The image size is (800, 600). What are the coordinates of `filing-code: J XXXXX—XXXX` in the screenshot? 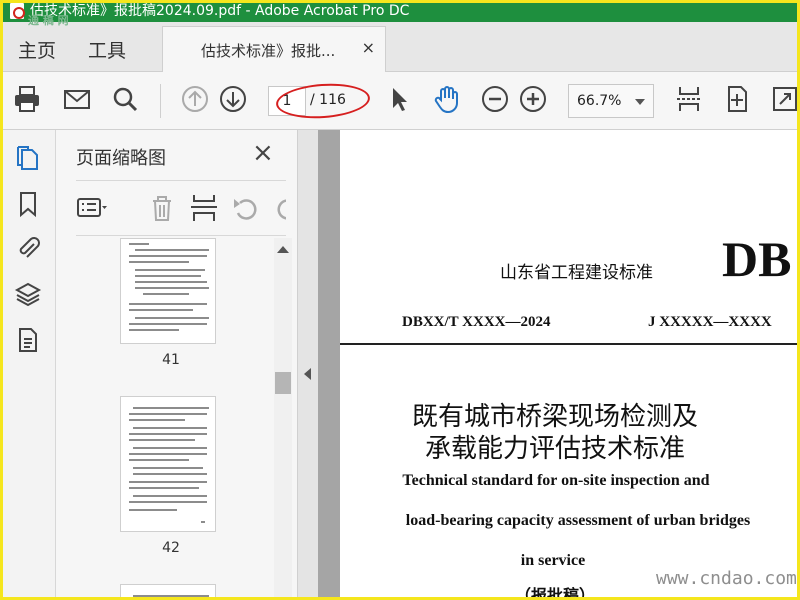 It's located at (710, 322).